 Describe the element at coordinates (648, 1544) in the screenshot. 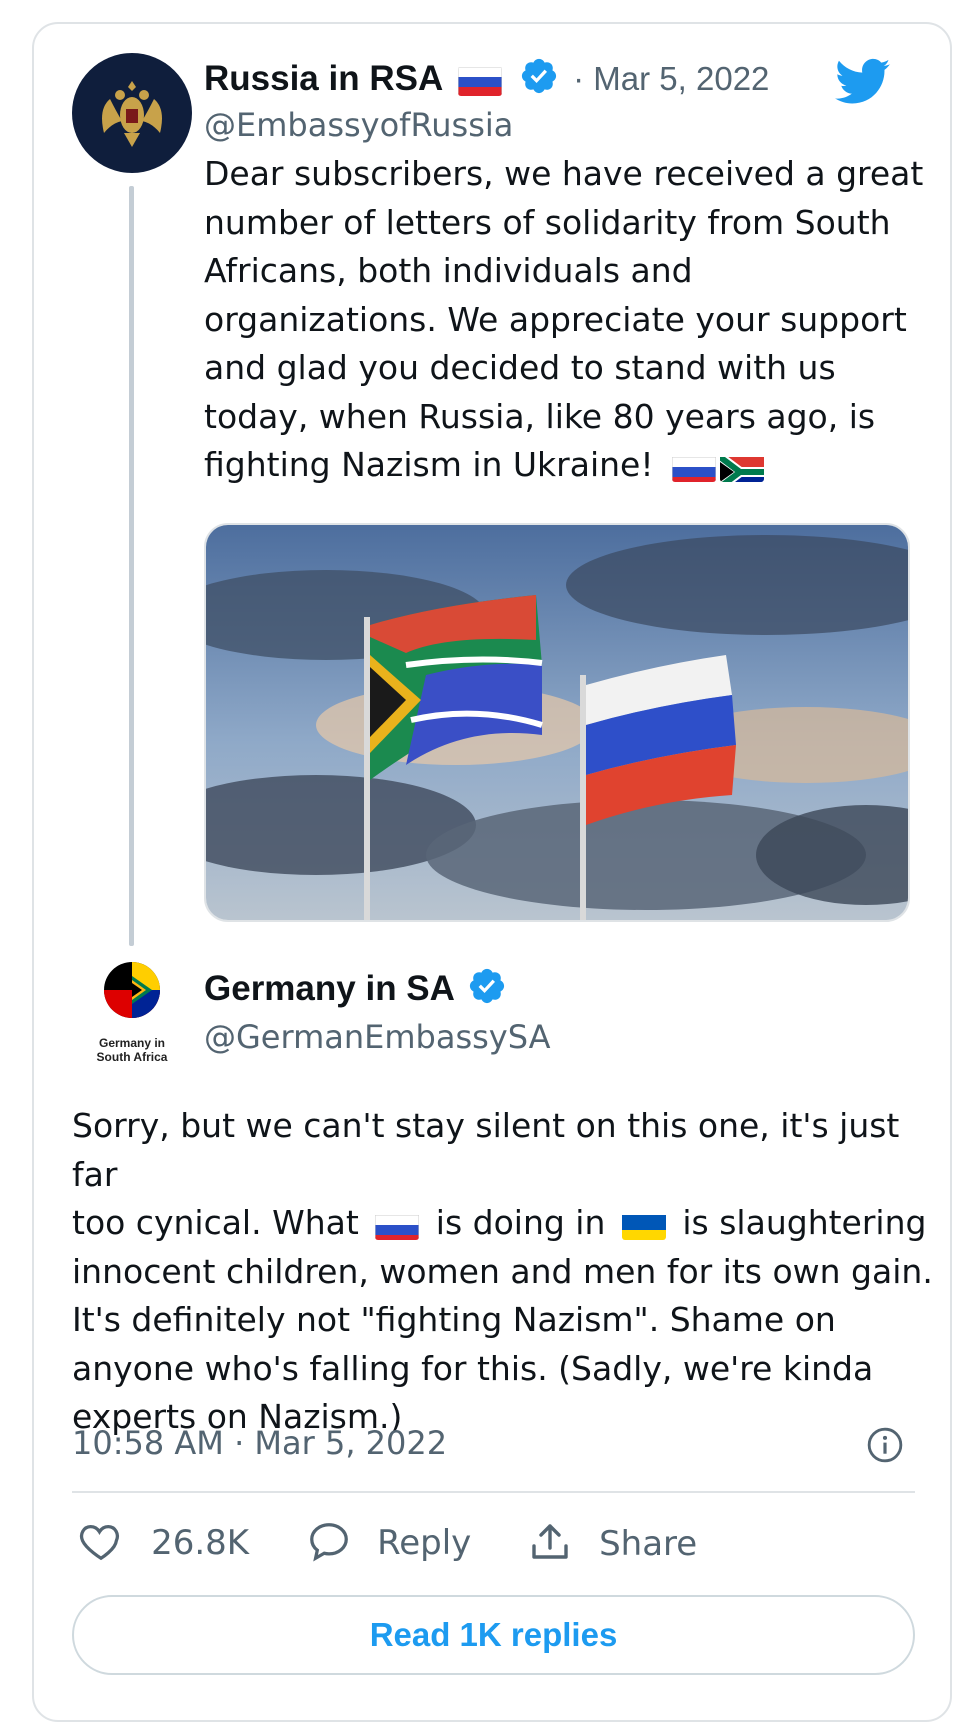

I see `share-label: Share` at that location.